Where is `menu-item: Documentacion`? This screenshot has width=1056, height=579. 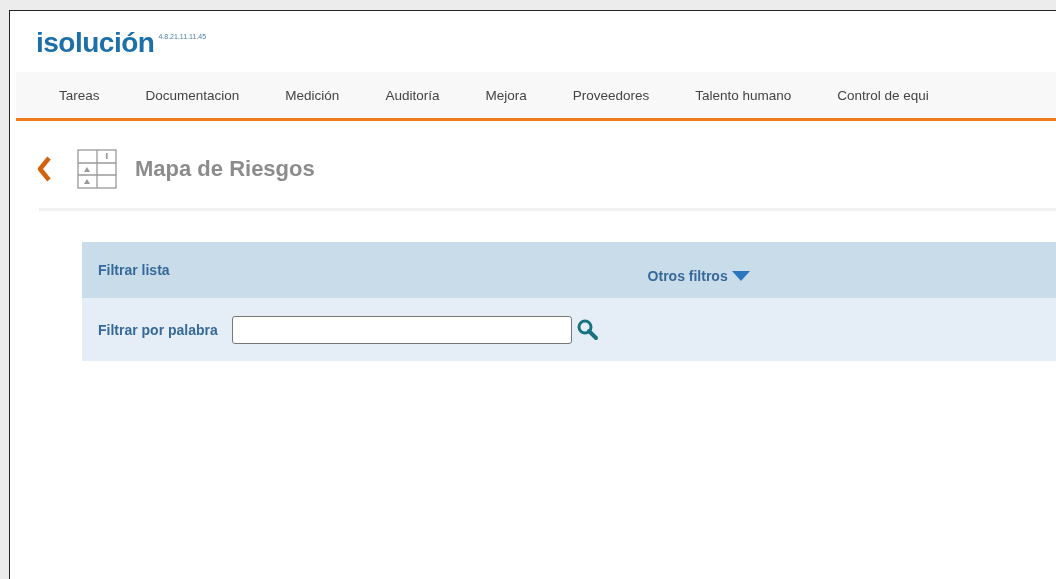
menu-item: Documentacion is located at coordinates (192, 95).